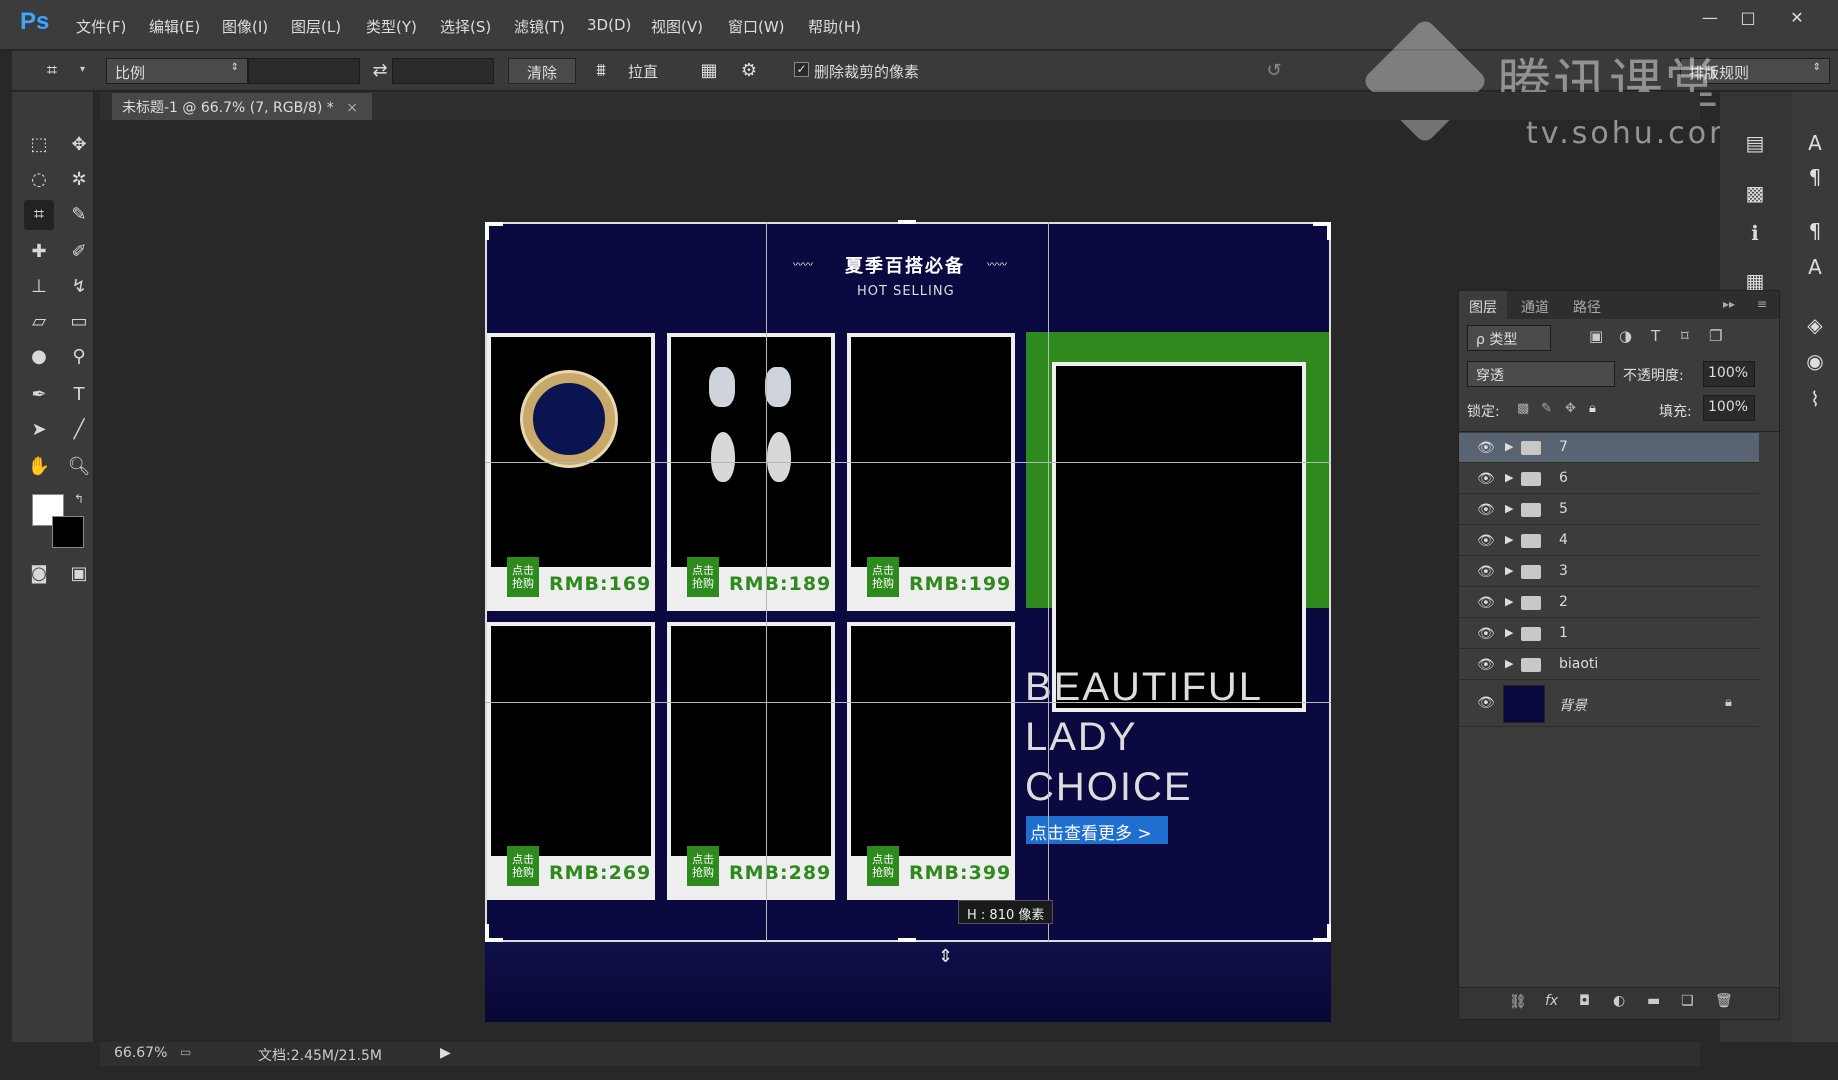 The width and height of the screenshot is (1838, 1080). I want to click on fill-input: 100%, so click(1729, 408).